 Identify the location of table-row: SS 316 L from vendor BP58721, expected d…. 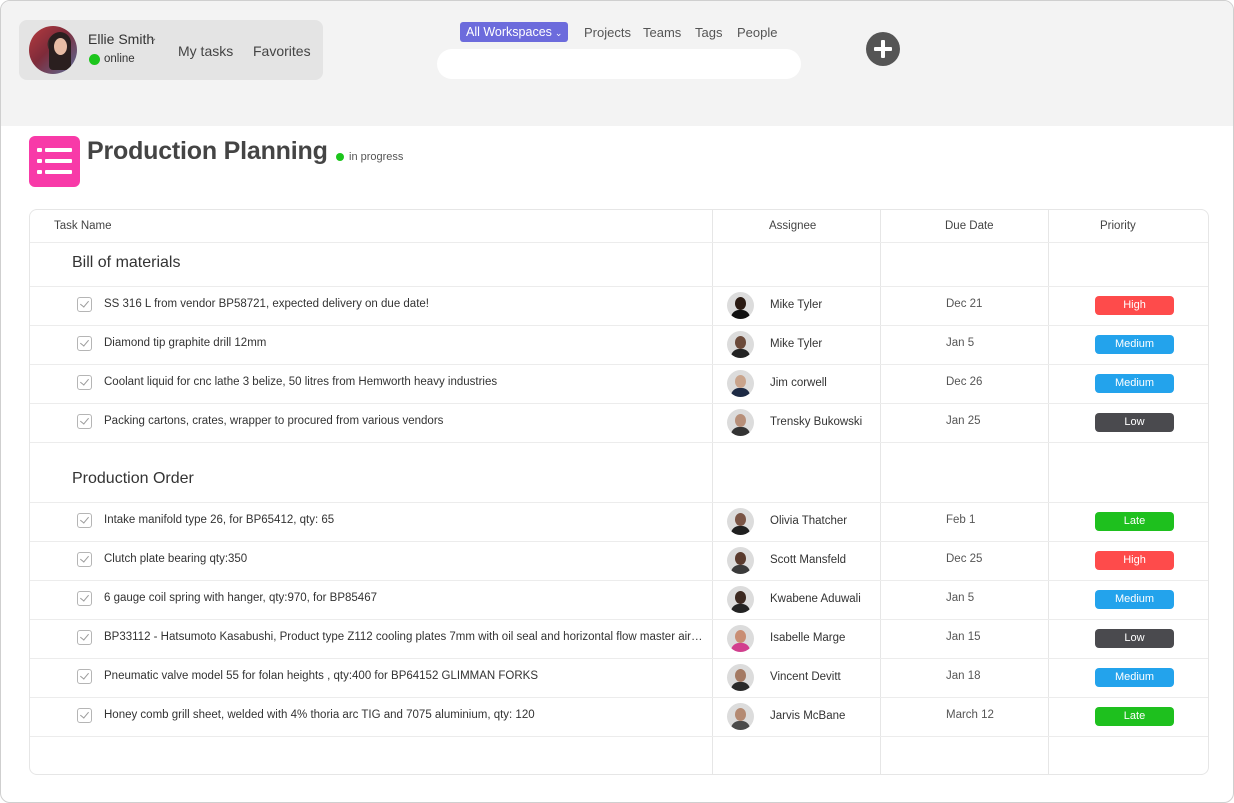
(619, 305).